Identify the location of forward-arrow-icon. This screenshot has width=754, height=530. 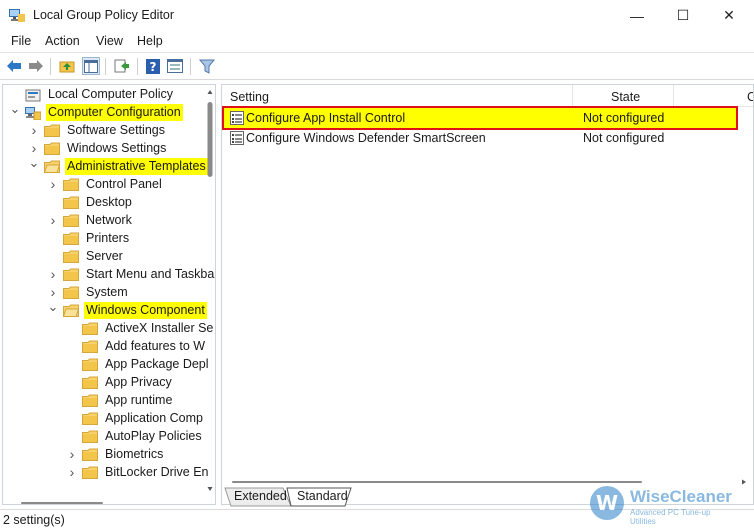
(36, 66).